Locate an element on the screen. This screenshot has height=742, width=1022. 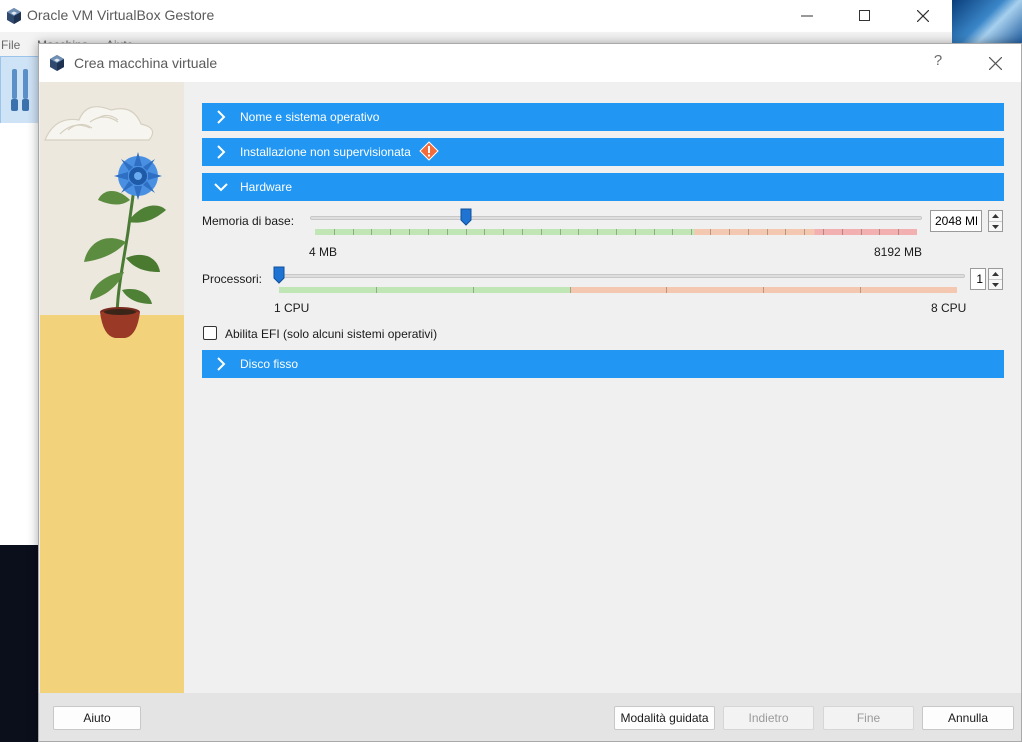
section-unattended-header: Installazione non supervisionata is located at coordinates (603, 152).